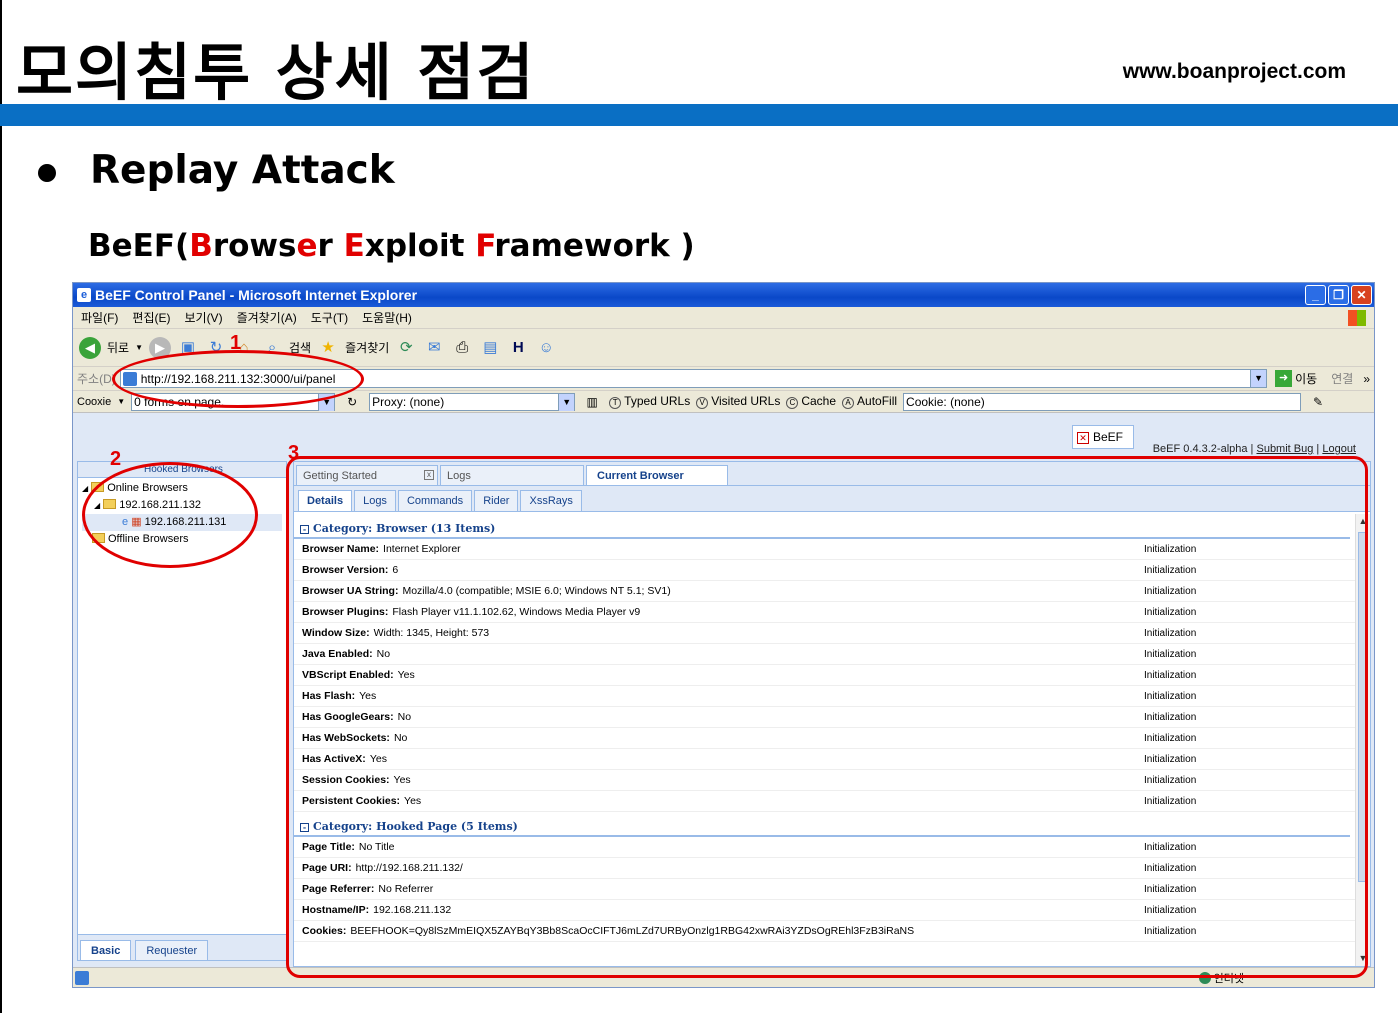  What do you see at coordinates (702, 403) in the screenshot?
I see `visited-urls-icon: V` at bounding box center [702, 403].